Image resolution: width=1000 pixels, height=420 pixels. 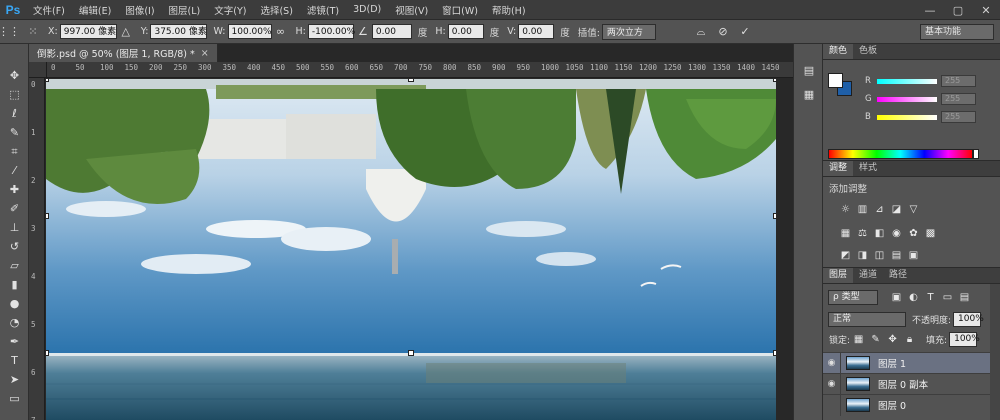 What do you see at coordinates (868, 168) in the screenshot?
I see `tab-styles: 样式` at bounding box center [868, 168].